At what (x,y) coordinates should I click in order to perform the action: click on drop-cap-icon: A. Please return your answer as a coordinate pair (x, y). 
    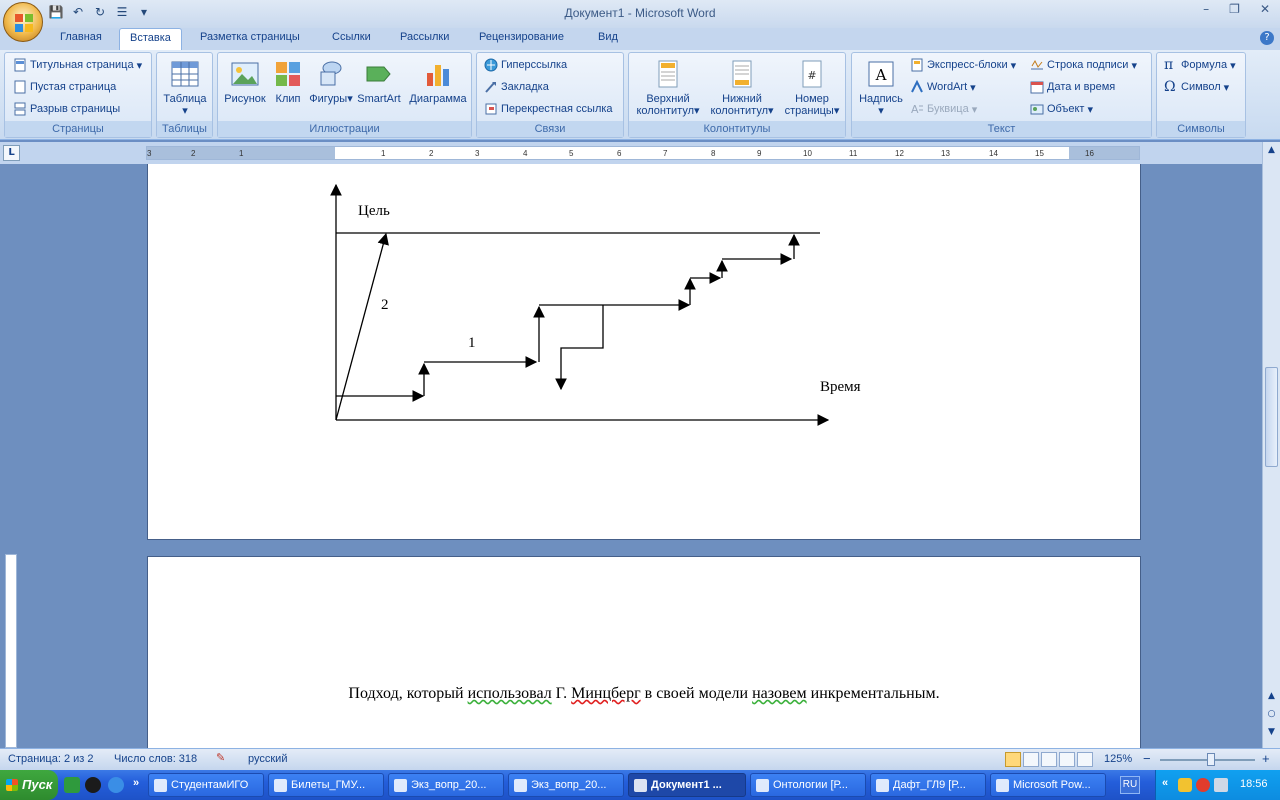
    Looking at the image, I should click on (917, 109).